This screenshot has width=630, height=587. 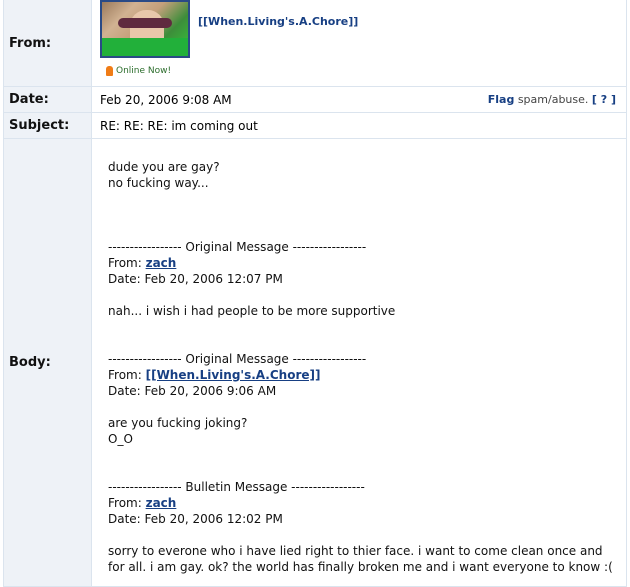 I want to click on orig1-from: From: zach, so click(x=363, y=263).